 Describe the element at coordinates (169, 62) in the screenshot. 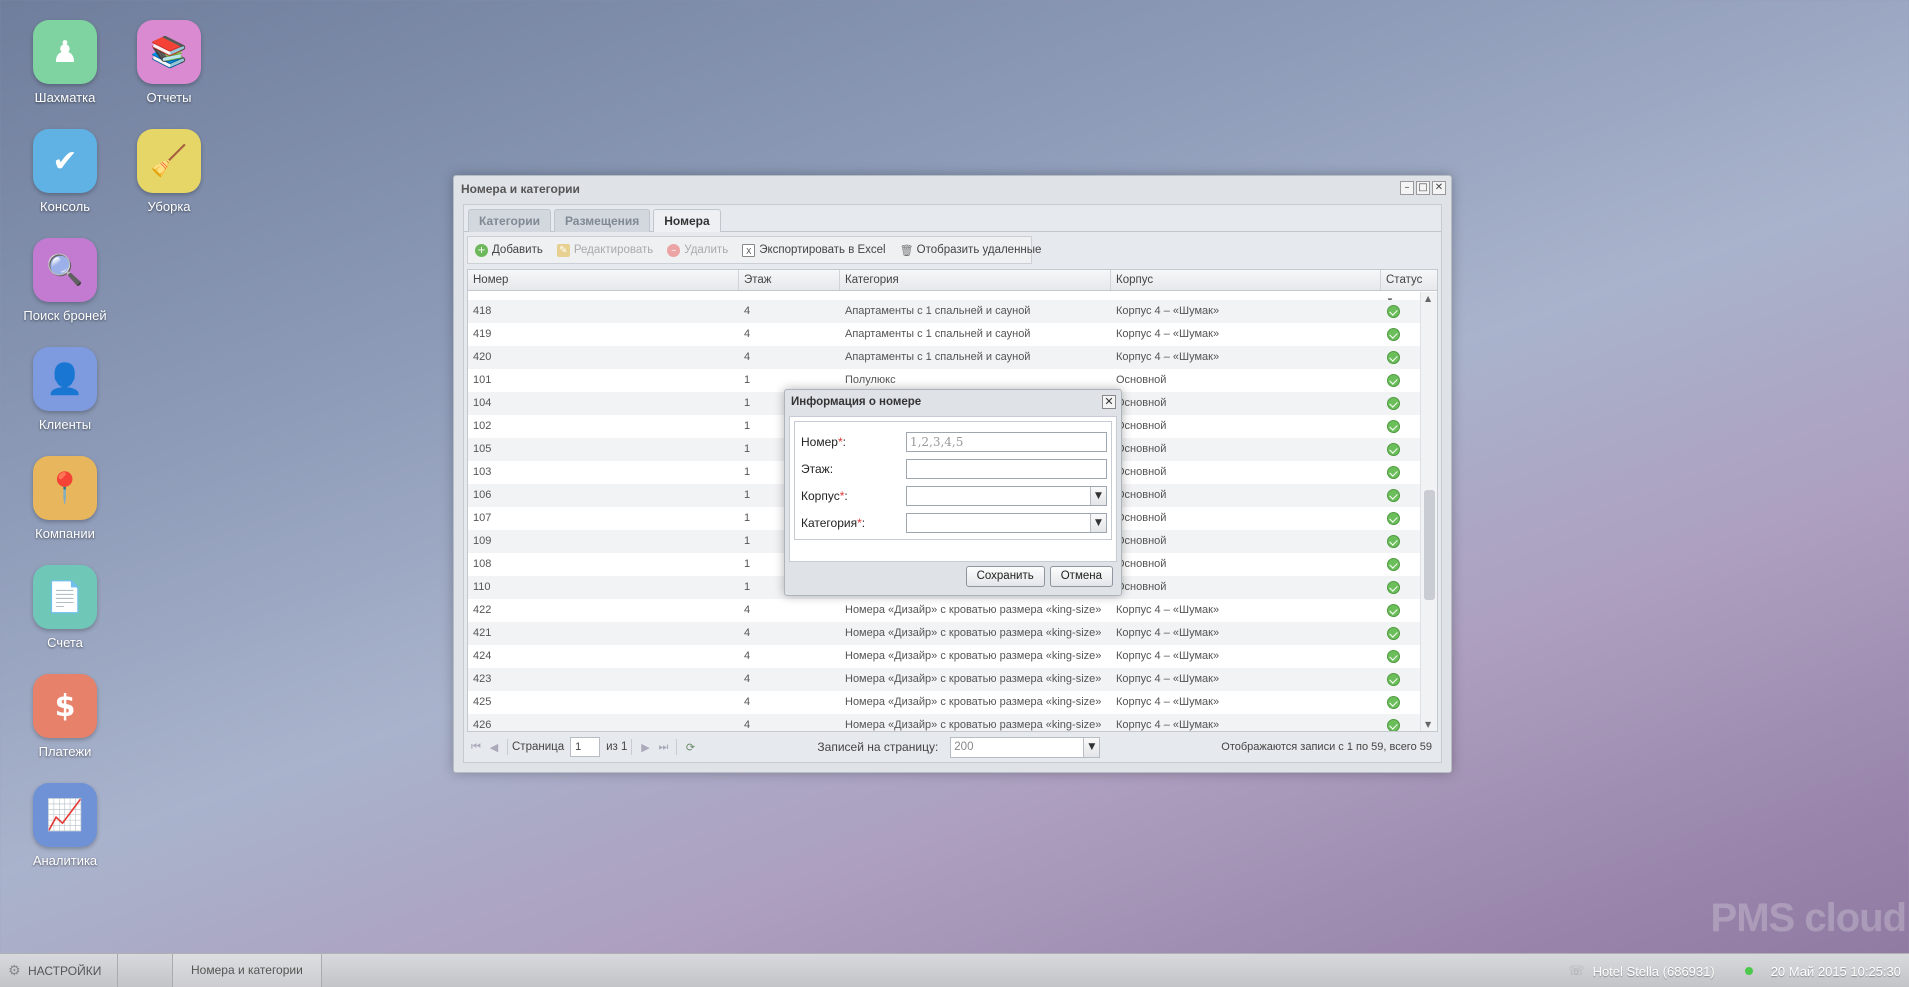

I see `desktop-icon-reports: 📚 Отчеты` at that location.